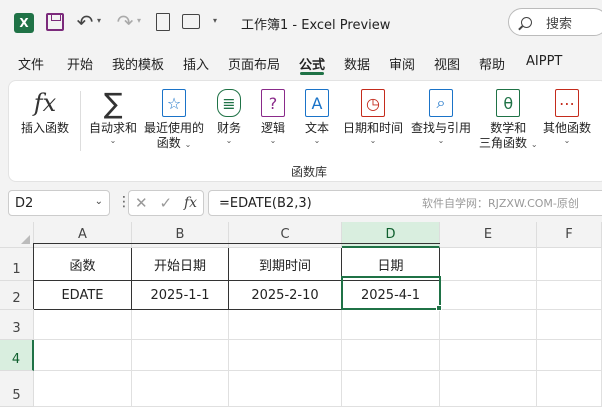 The image size is (602, 407). I want to click on table-border-left, so click(33, 276).